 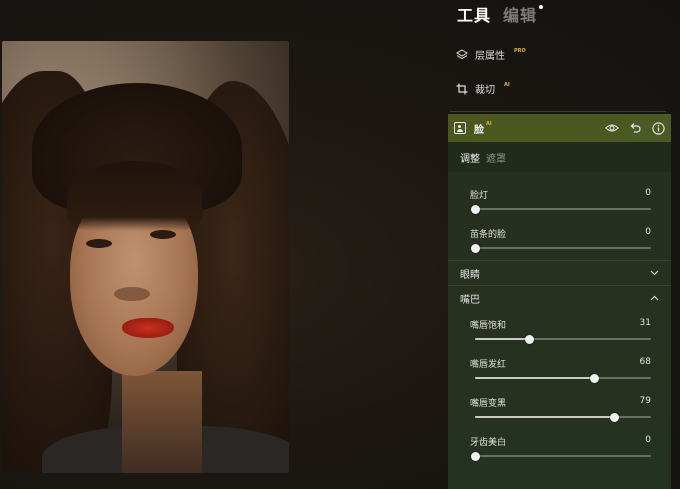 I want to click on slider-face-light: 脸灯 0, so click(x=559, y=201).